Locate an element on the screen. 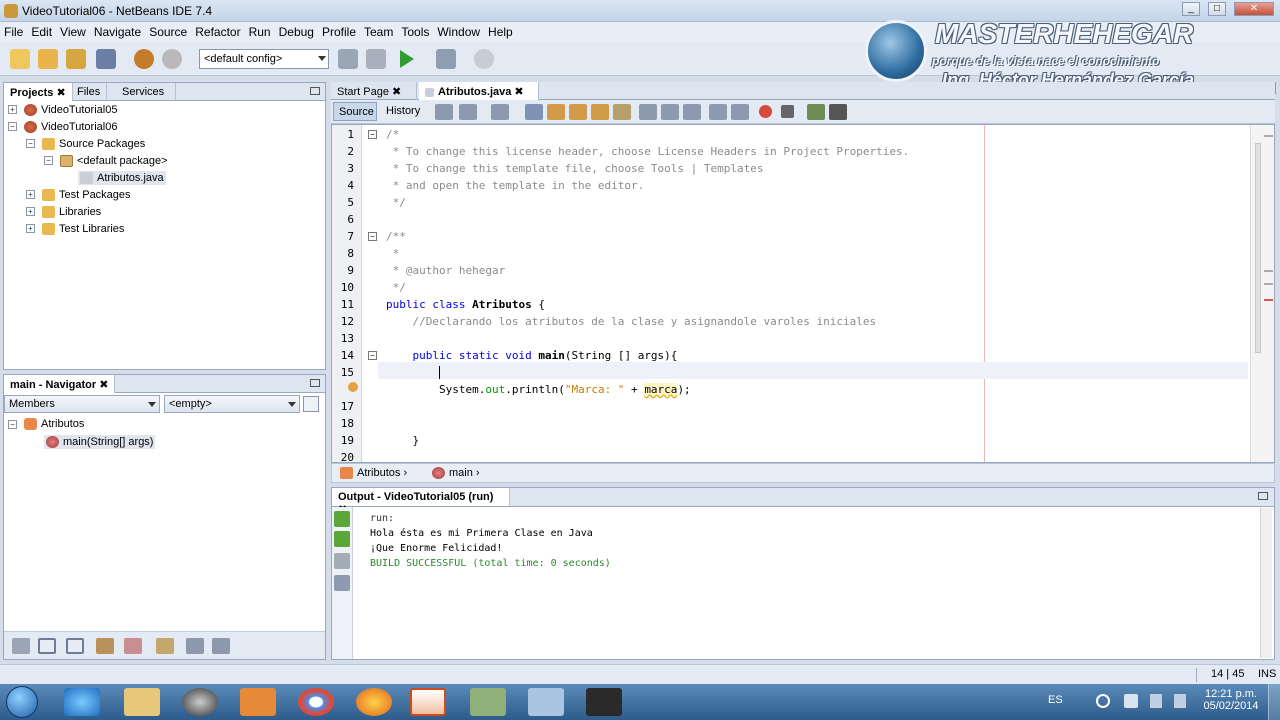 This screenshot has width=1280, height=720. clock: 12:21 p.m. 05/02/2014 is located at coordinates (1231, 700).